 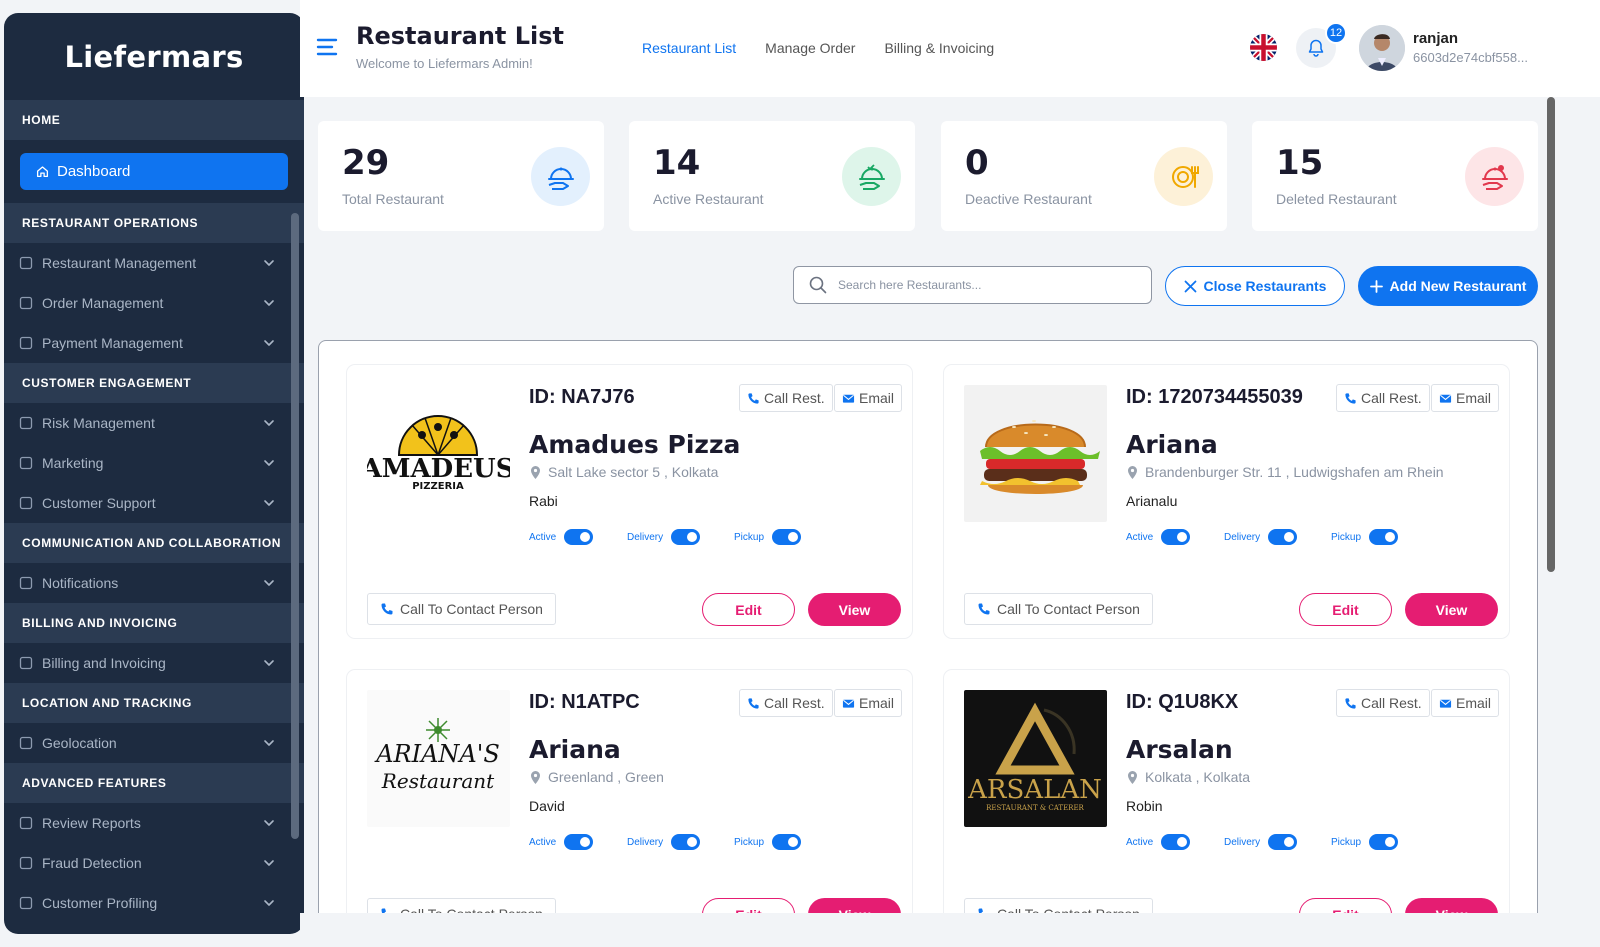 I want to click on sidebar-item-fraud-detection: Fraud Detection, so click(x=154, y=863).